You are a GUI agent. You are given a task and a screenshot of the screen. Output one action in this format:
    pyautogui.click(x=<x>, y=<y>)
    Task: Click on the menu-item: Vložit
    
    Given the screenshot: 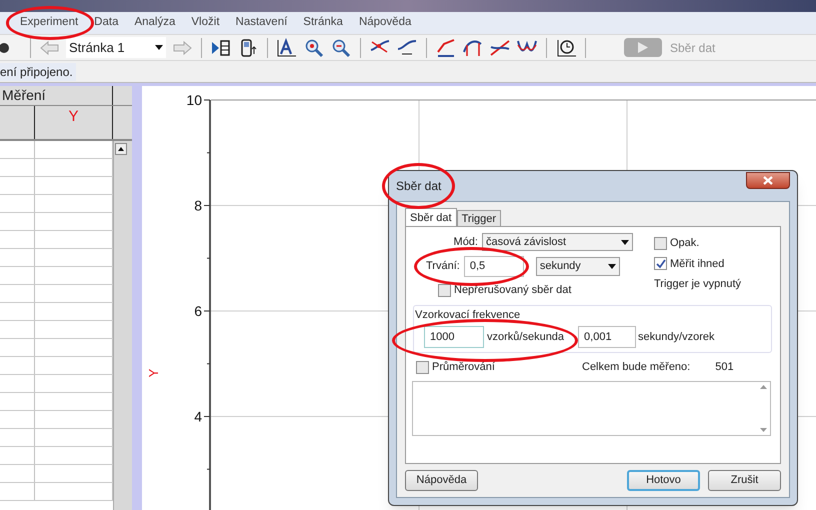 What is the action you would take?
    pyautogui.click(x=205, y=22)
    